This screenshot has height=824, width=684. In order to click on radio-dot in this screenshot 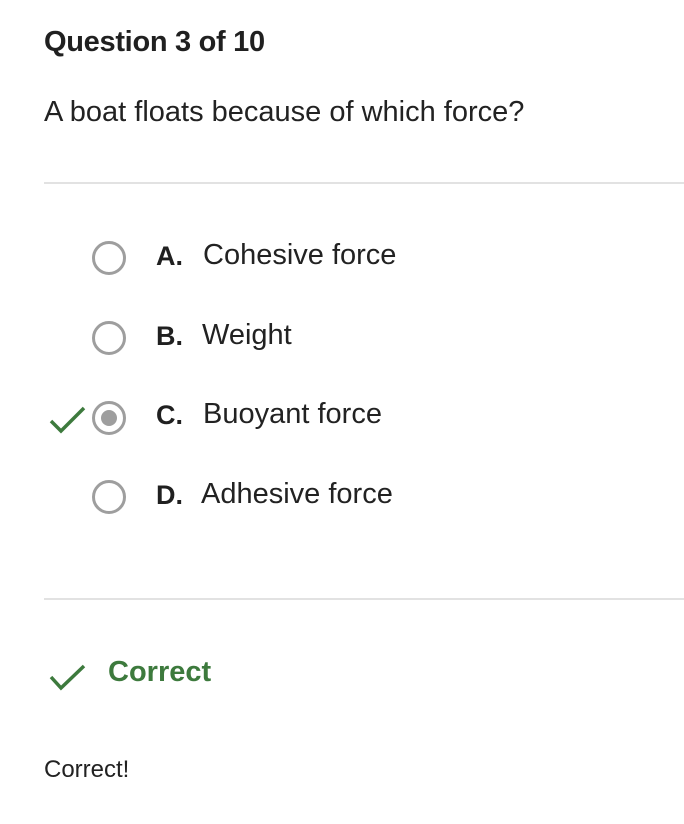, I will do `click(109, 418)`.